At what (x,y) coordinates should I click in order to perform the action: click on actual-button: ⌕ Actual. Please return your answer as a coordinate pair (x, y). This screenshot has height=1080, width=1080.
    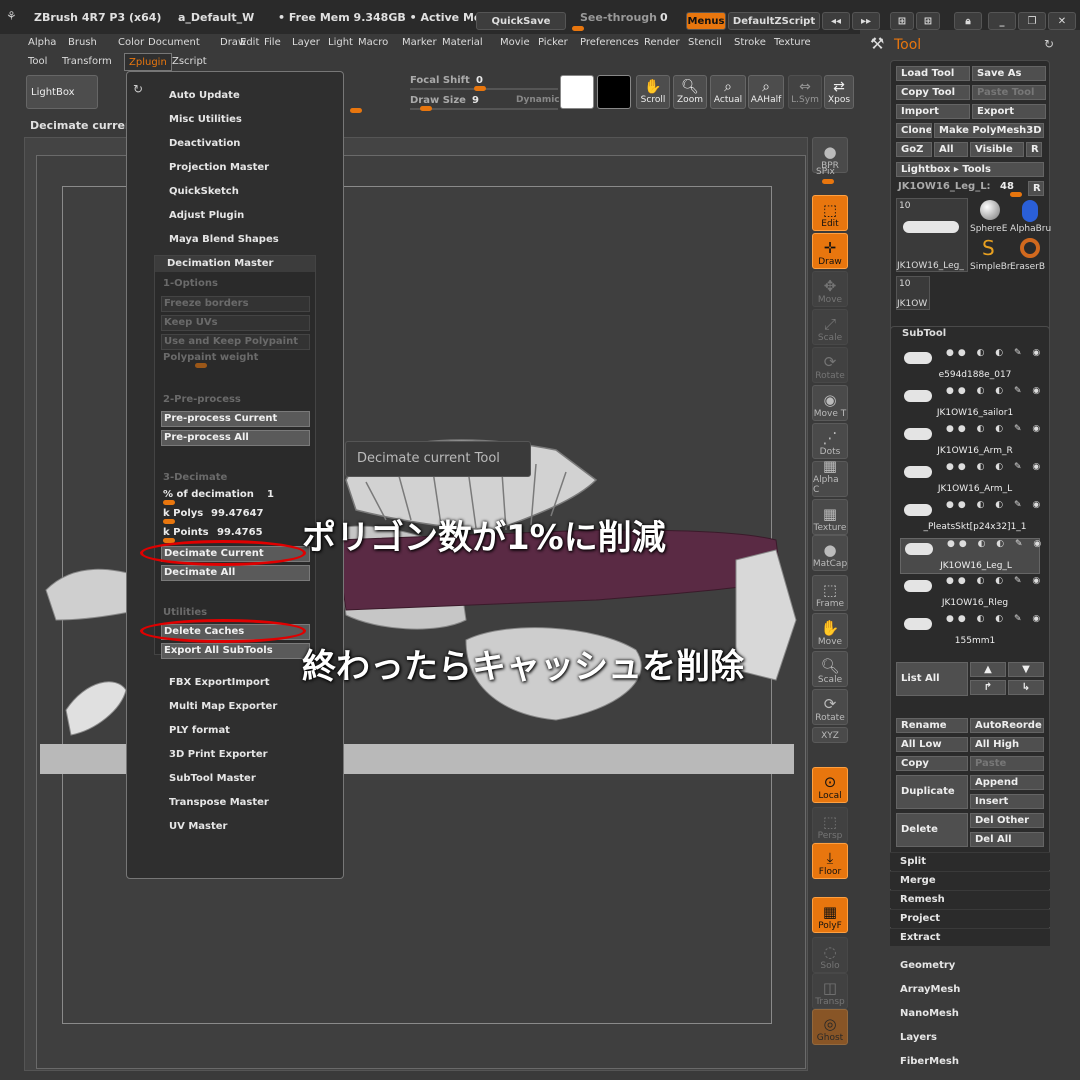
    Looking at the image, I should click on (728, 92).